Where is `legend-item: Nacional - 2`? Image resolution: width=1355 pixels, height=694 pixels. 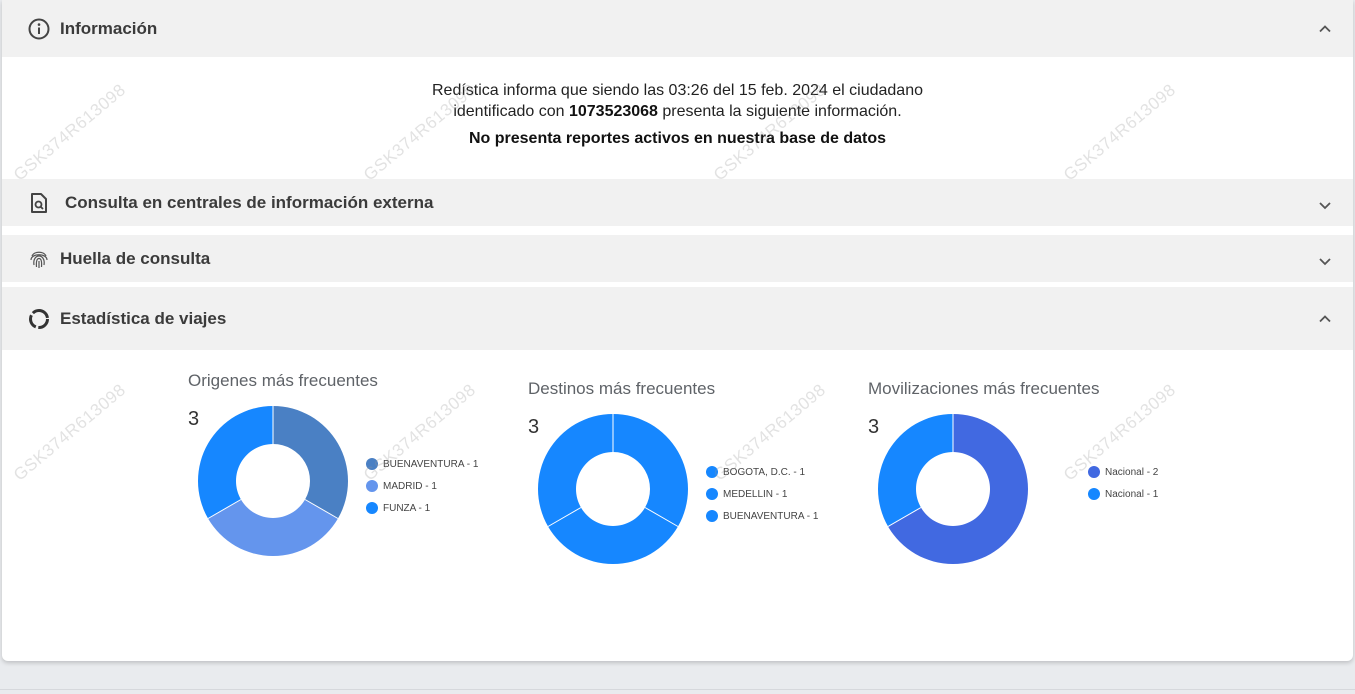 legend-item: Nacional - 2 is located at coordinates (1123, 472).